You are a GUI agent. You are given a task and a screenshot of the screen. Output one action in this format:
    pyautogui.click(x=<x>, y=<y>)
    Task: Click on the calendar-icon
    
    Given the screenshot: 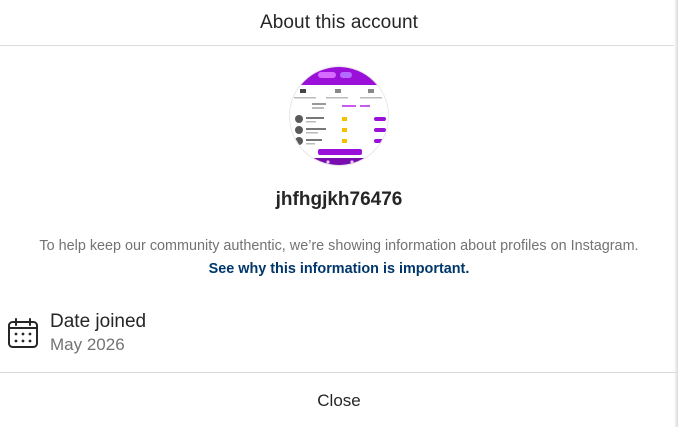 What is the action you would take?
    pyautogui.click(x=23, y=333)
    